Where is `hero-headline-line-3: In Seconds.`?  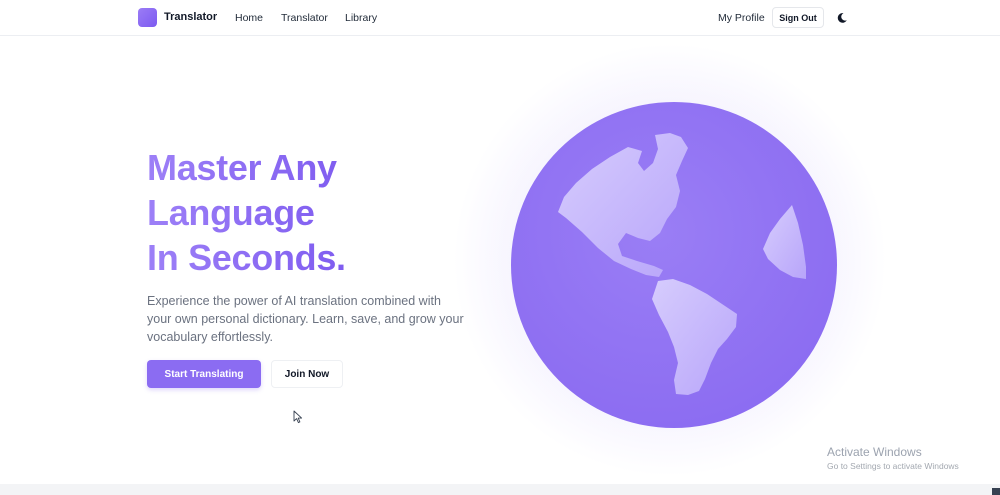
hero-headline-line-3: In Seconds. is located at coordinates (246, 257).